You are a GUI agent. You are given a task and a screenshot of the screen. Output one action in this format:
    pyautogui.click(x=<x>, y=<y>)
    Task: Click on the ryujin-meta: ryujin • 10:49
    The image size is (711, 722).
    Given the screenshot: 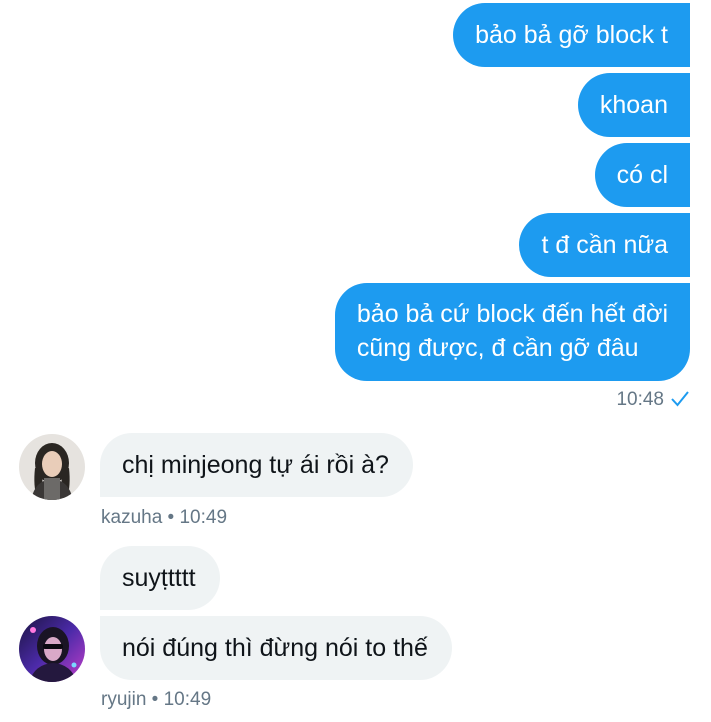 What is the action you would take?
    pyautogui.click(x=156, y=699)
    